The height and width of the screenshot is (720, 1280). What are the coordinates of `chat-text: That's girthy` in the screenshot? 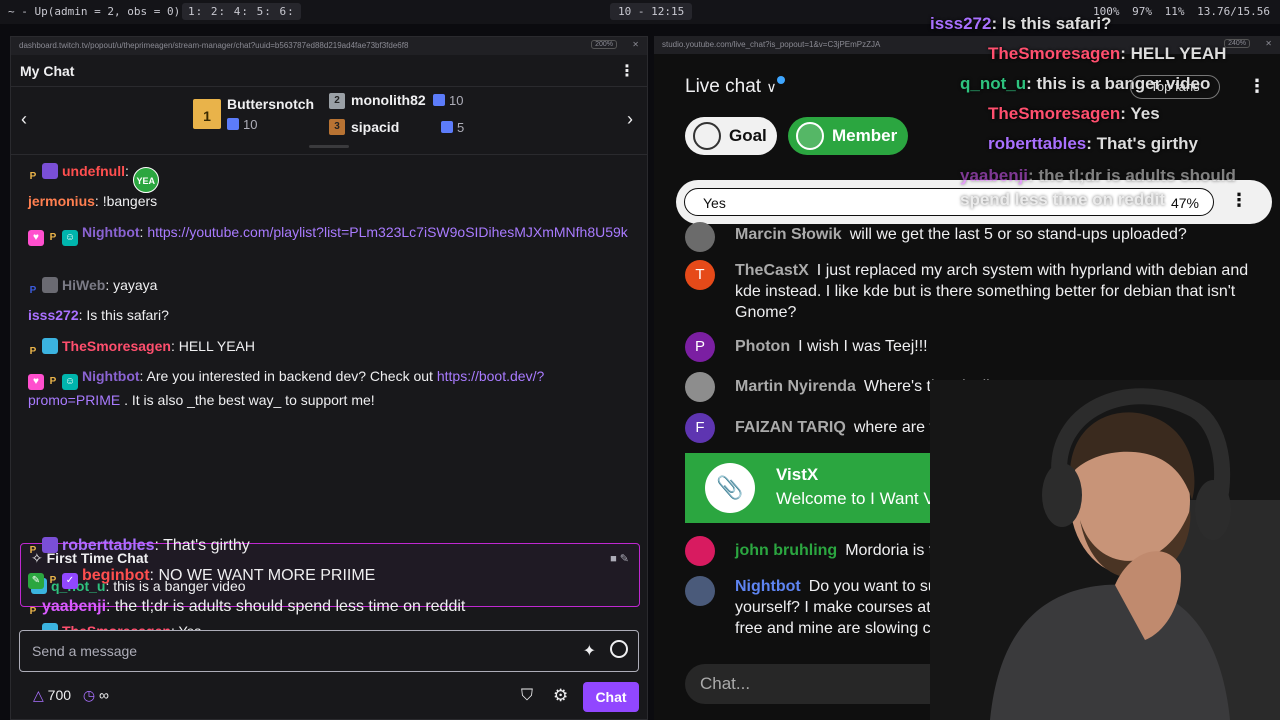 It's located at (206, 545).